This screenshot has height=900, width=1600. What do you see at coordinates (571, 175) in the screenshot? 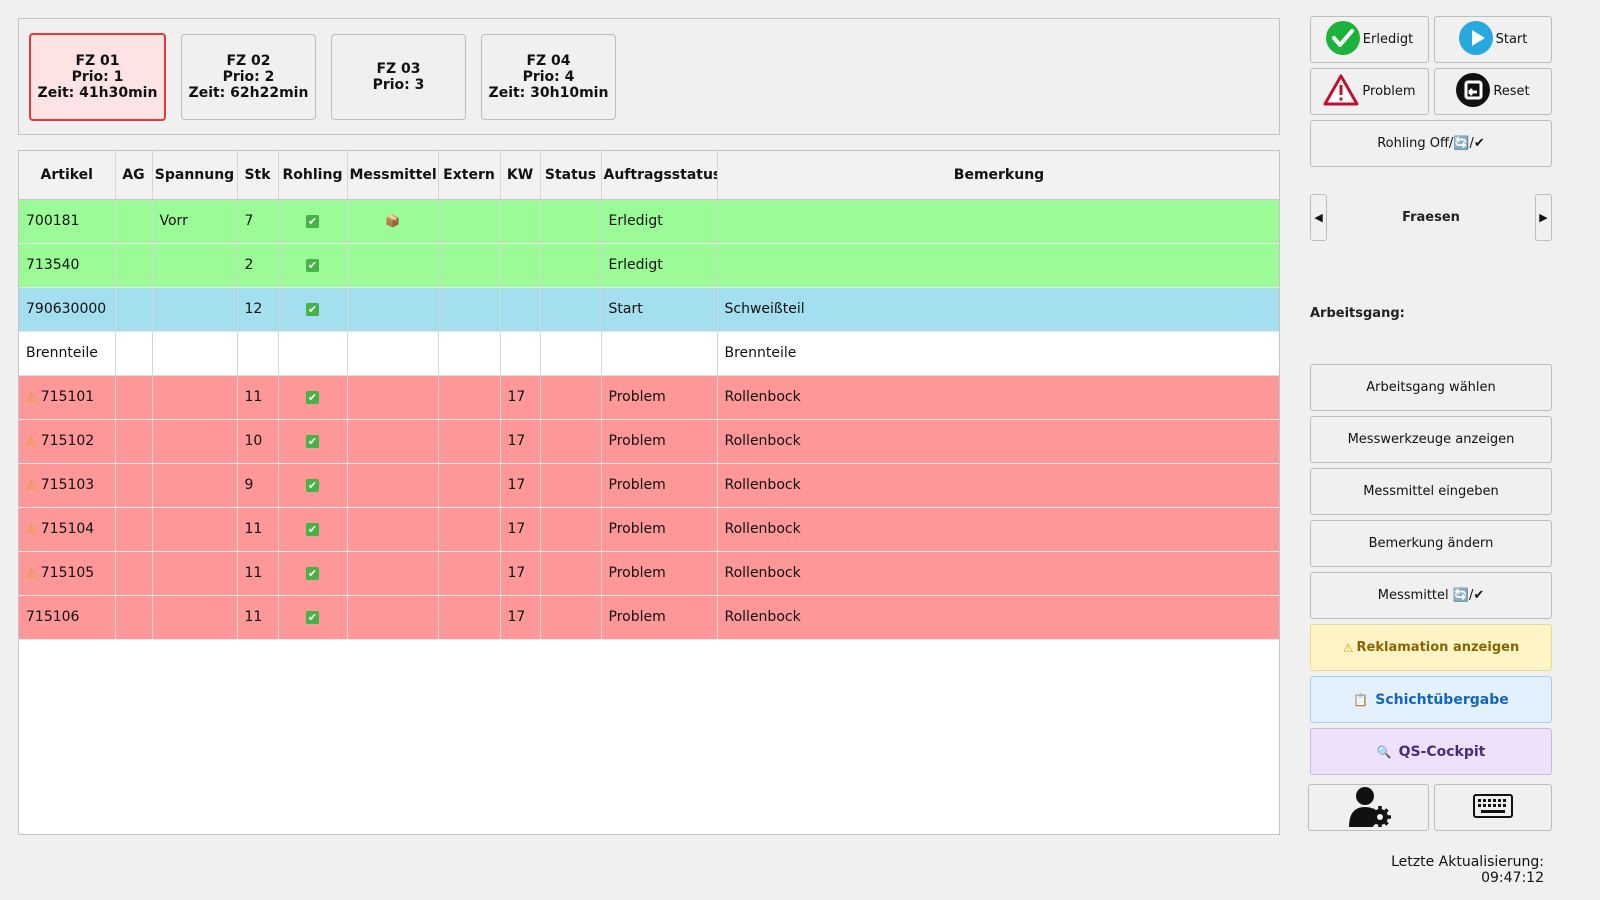
I see `column-header-status: Status` at bounding box center [571, 175].